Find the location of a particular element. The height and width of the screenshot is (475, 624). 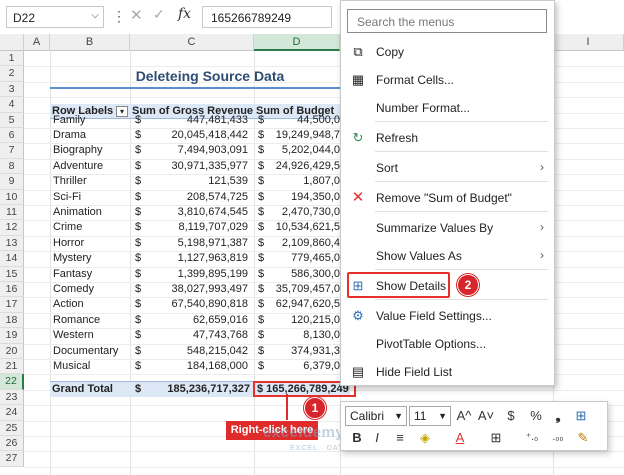

row-header-14: 14 is located at coordinates (12, 259).